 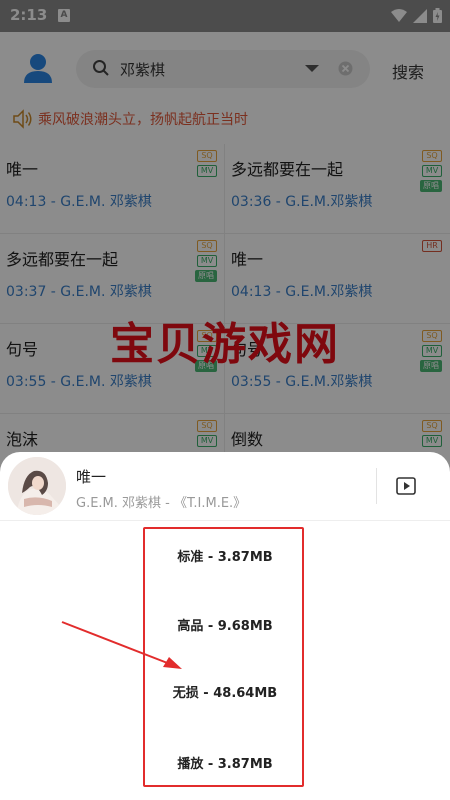 I want to click on sheet-song-title: 唯一, so click(x=91, y=477).